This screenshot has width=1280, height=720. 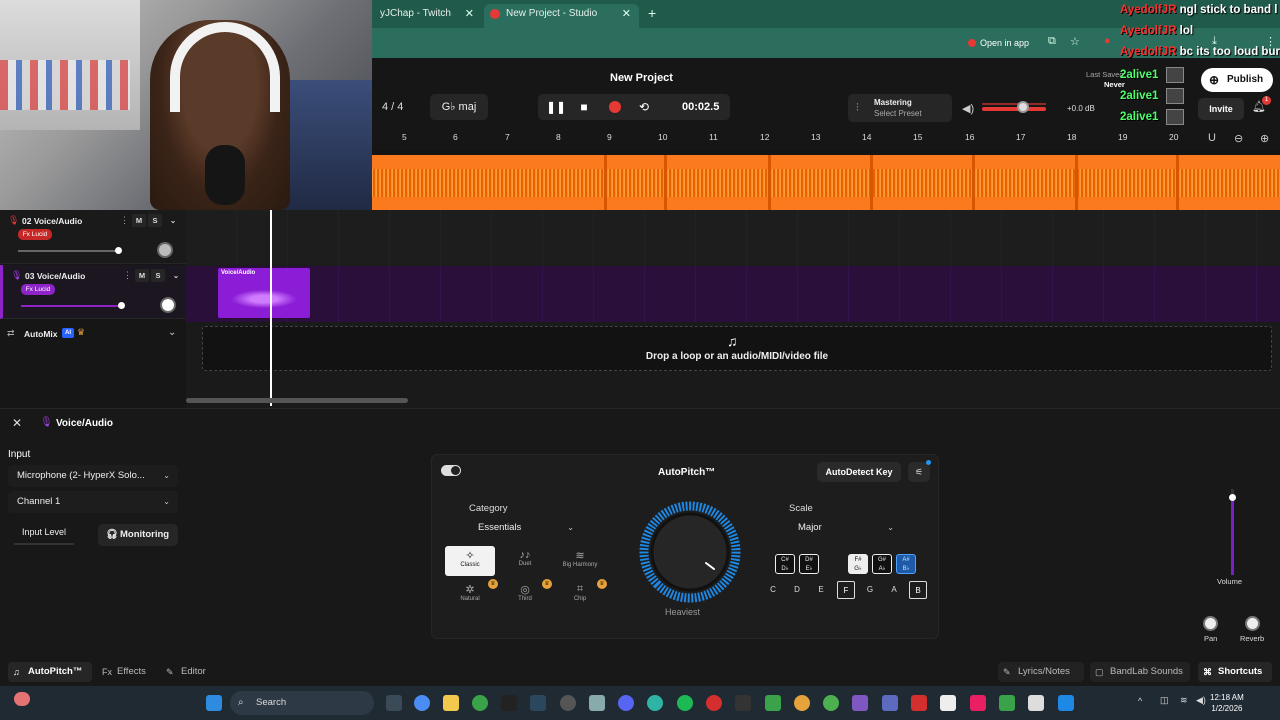 What do you see at coordinates (1164, 700) in the screenshot?
I see `tray-icon: ◫` at bounding box center [1164, 700].